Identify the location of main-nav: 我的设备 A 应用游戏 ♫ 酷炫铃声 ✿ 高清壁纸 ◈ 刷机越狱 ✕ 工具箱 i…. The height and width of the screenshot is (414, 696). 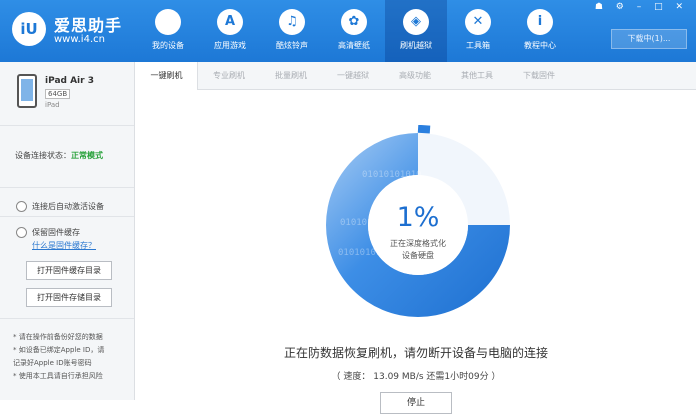
(354, 31).